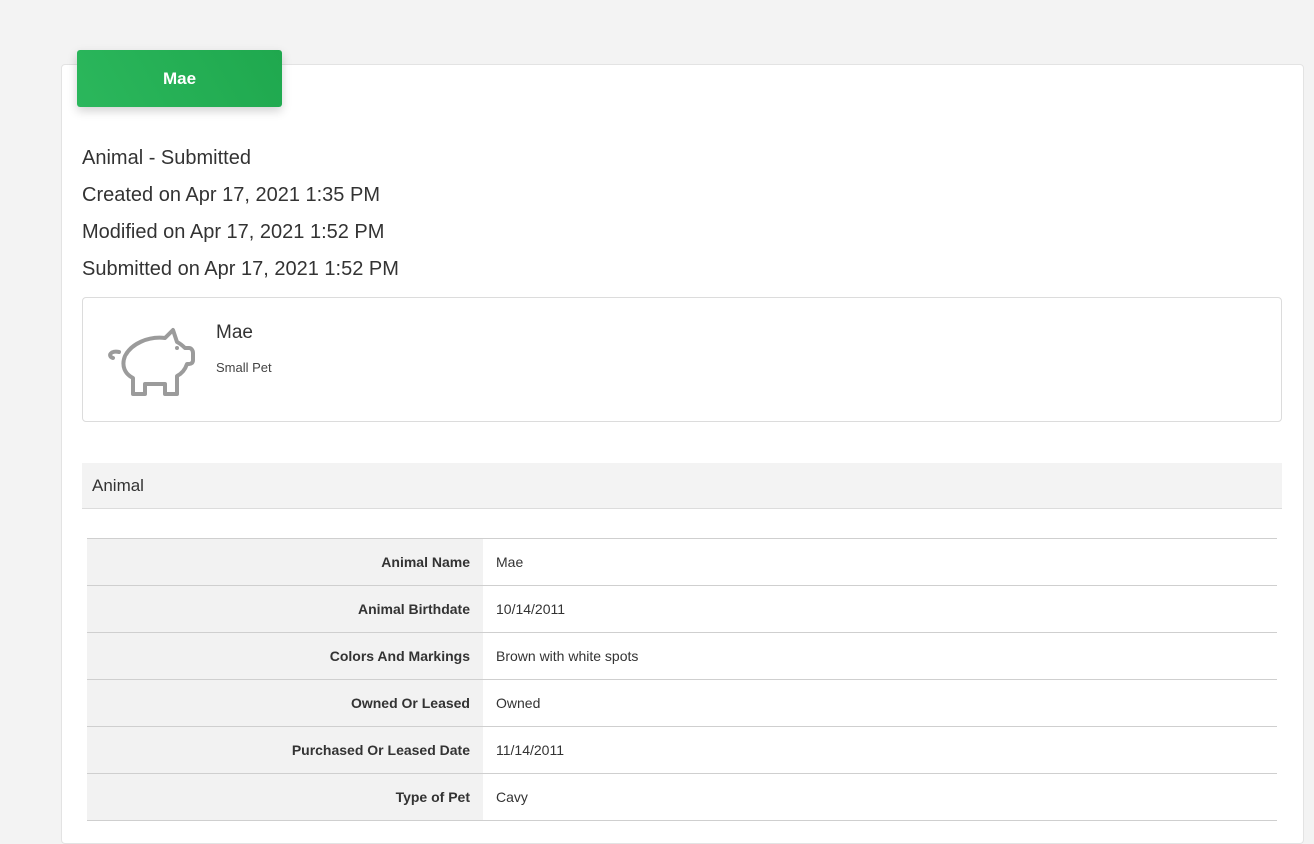 The image size is (1314, 844). I want to click on record-status: Animal - Submitted, so click(166, 158).